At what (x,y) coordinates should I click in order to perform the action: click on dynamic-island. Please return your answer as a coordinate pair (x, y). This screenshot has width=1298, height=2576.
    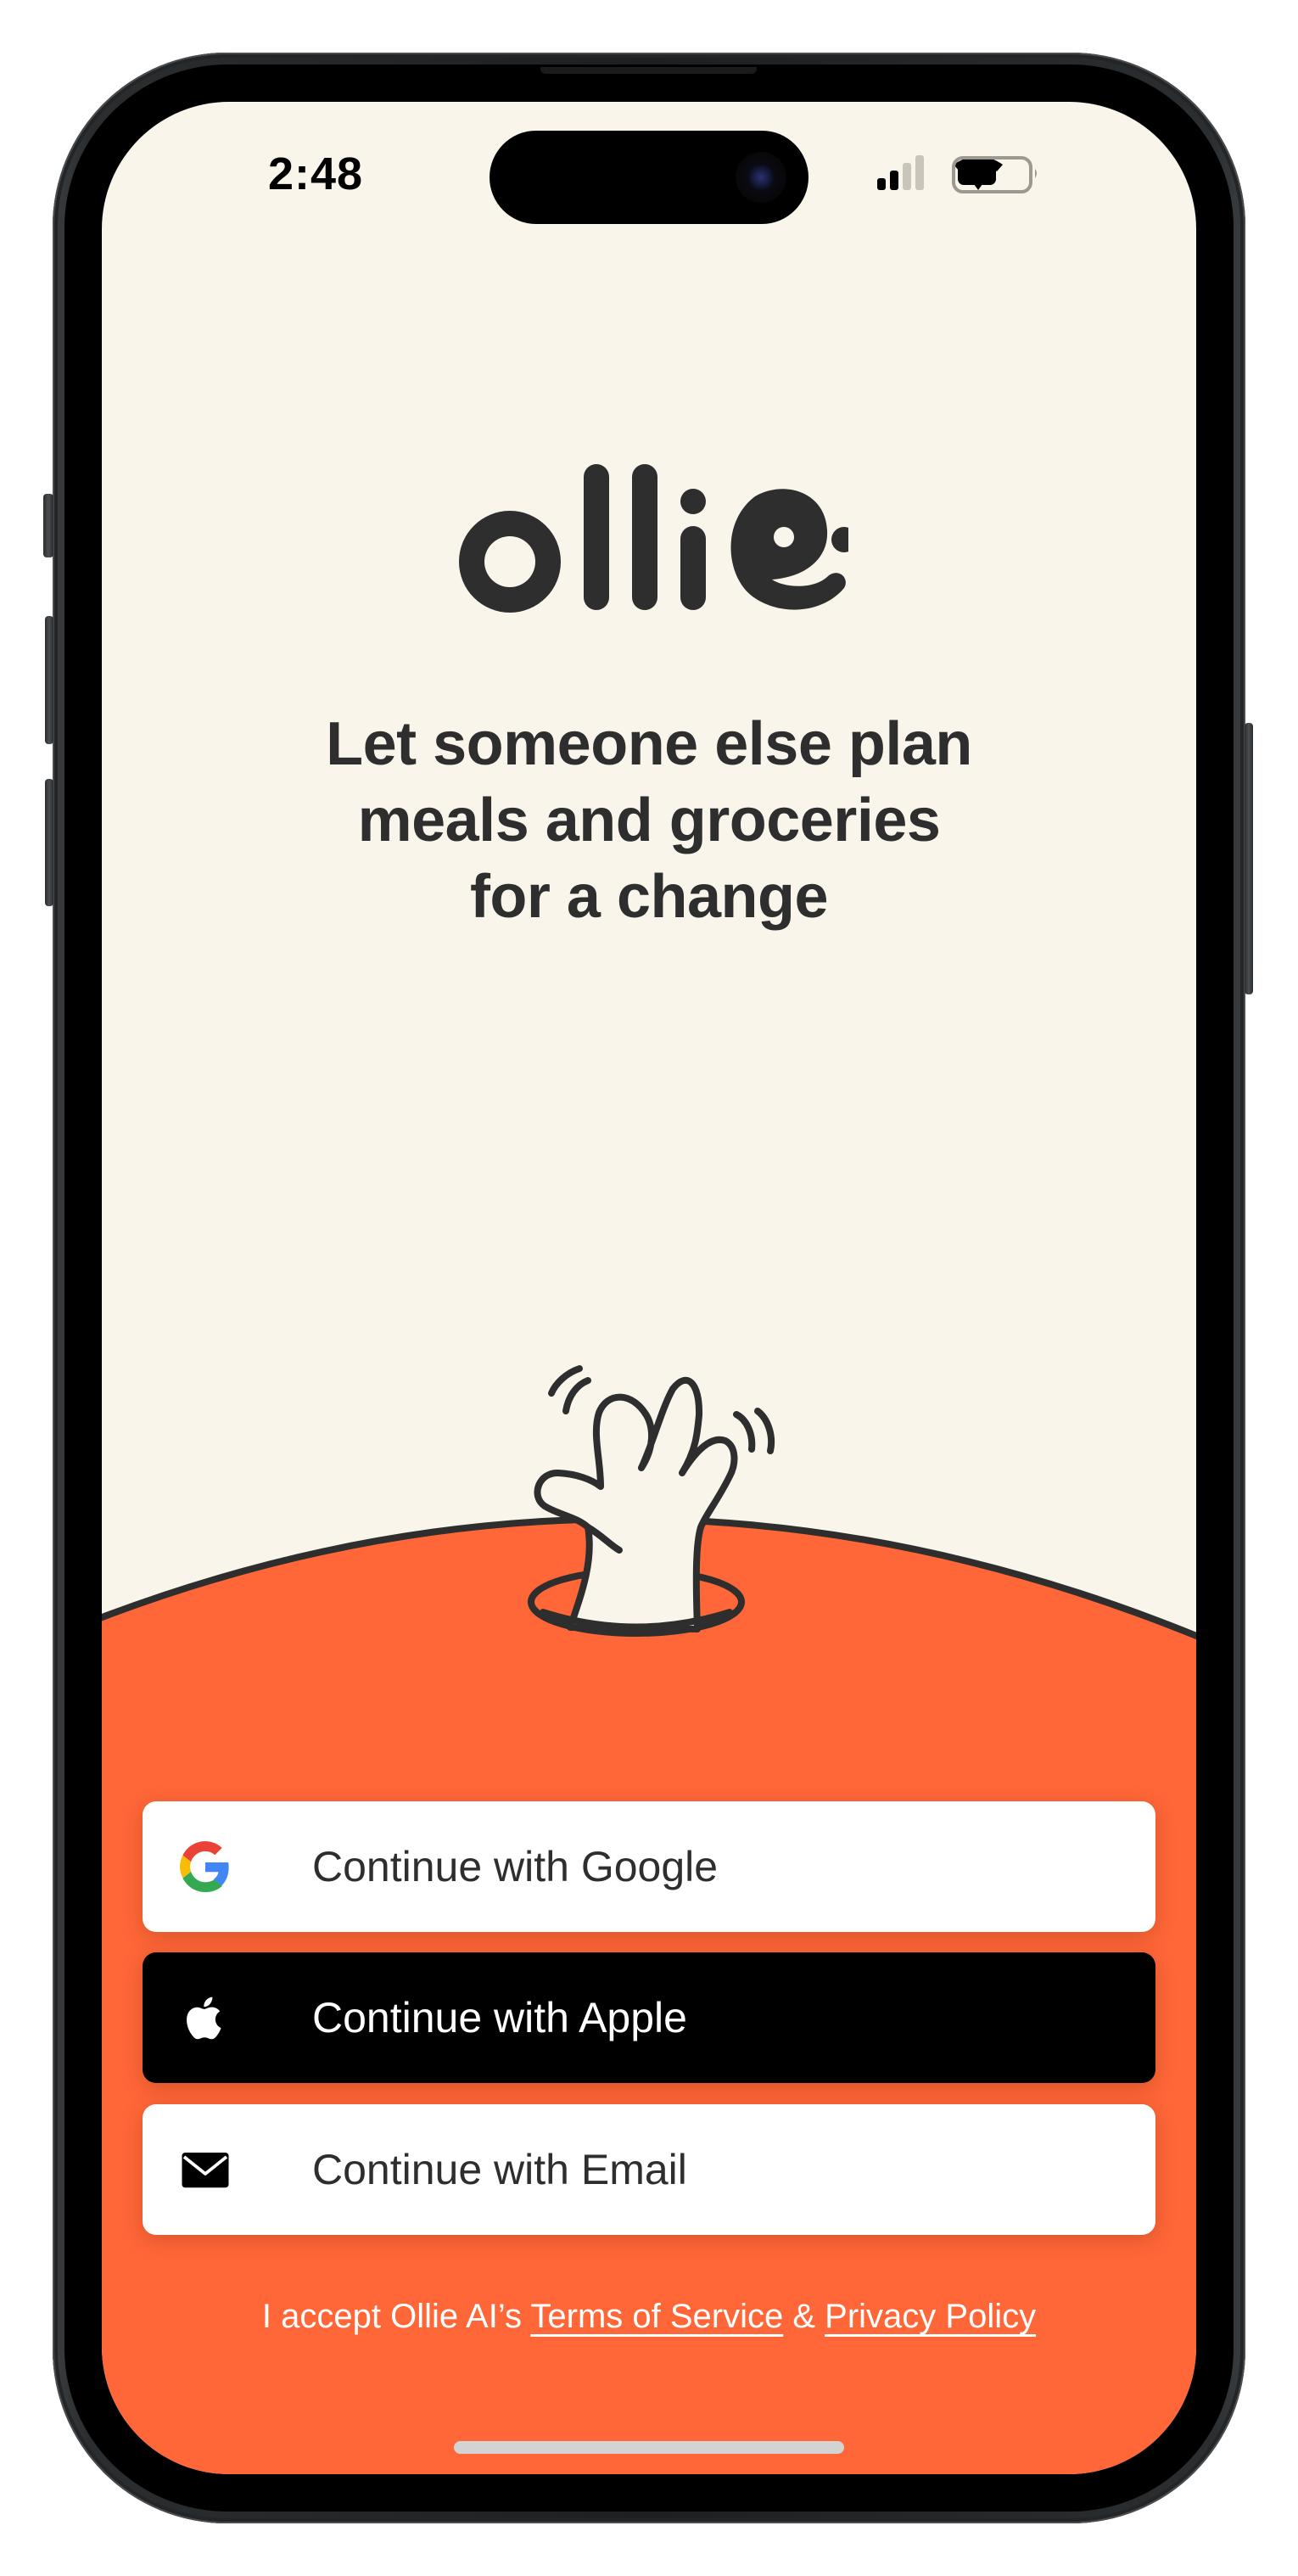
    Looking at the image, I should click on (649, 178).